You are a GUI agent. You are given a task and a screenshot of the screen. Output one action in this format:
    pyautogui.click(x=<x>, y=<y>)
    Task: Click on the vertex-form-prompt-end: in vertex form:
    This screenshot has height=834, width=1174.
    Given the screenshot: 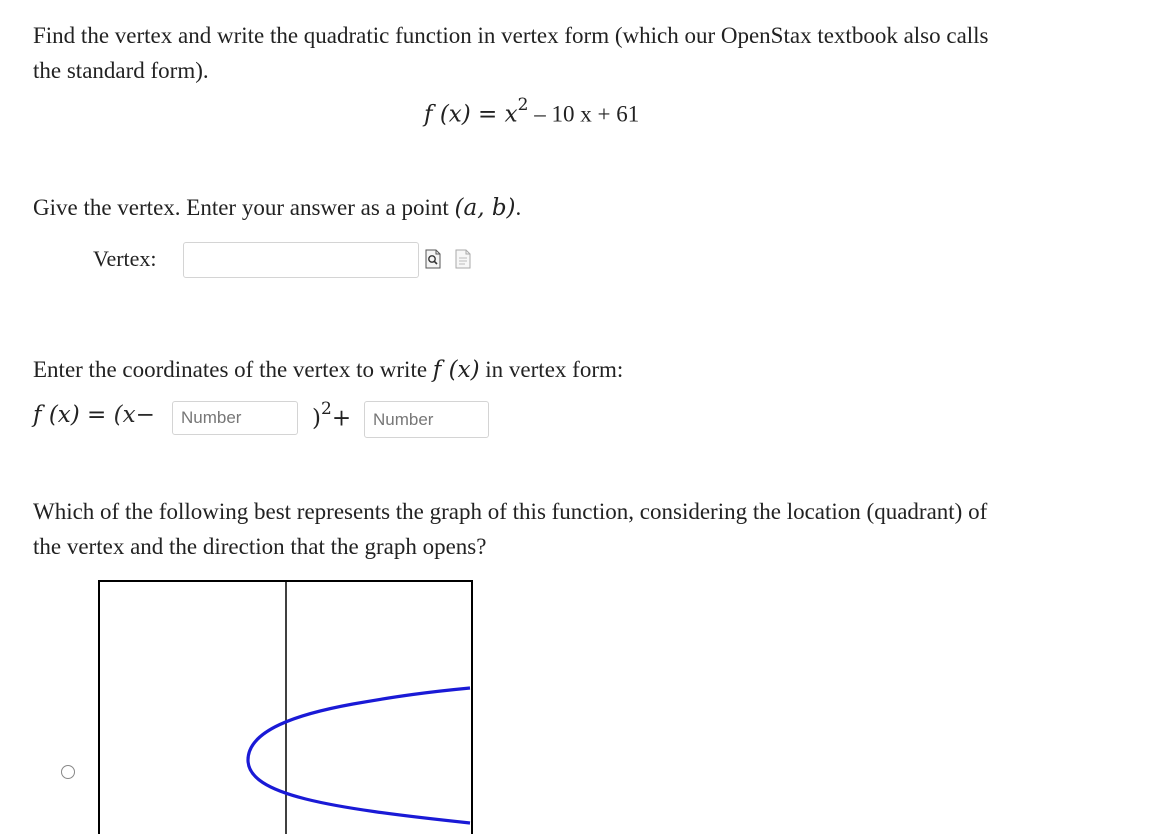 What is the action you would take?
    pyautogui.click(x=551, y=369)
    